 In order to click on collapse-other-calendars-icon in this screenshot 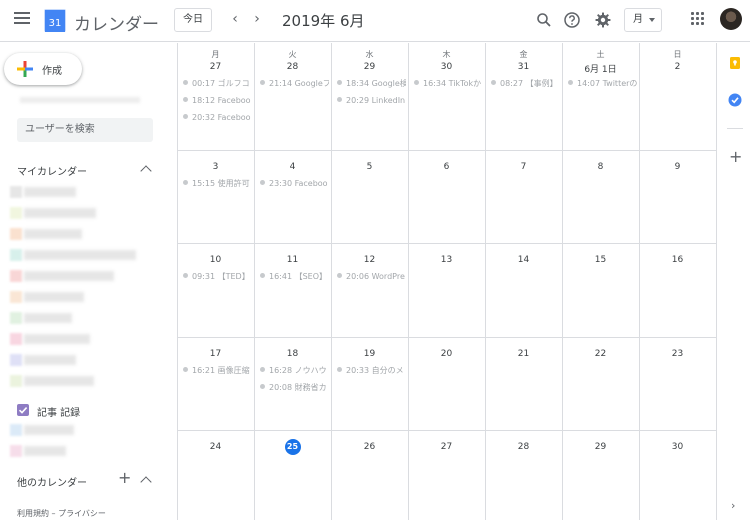, I will do `click(146, 482)`.